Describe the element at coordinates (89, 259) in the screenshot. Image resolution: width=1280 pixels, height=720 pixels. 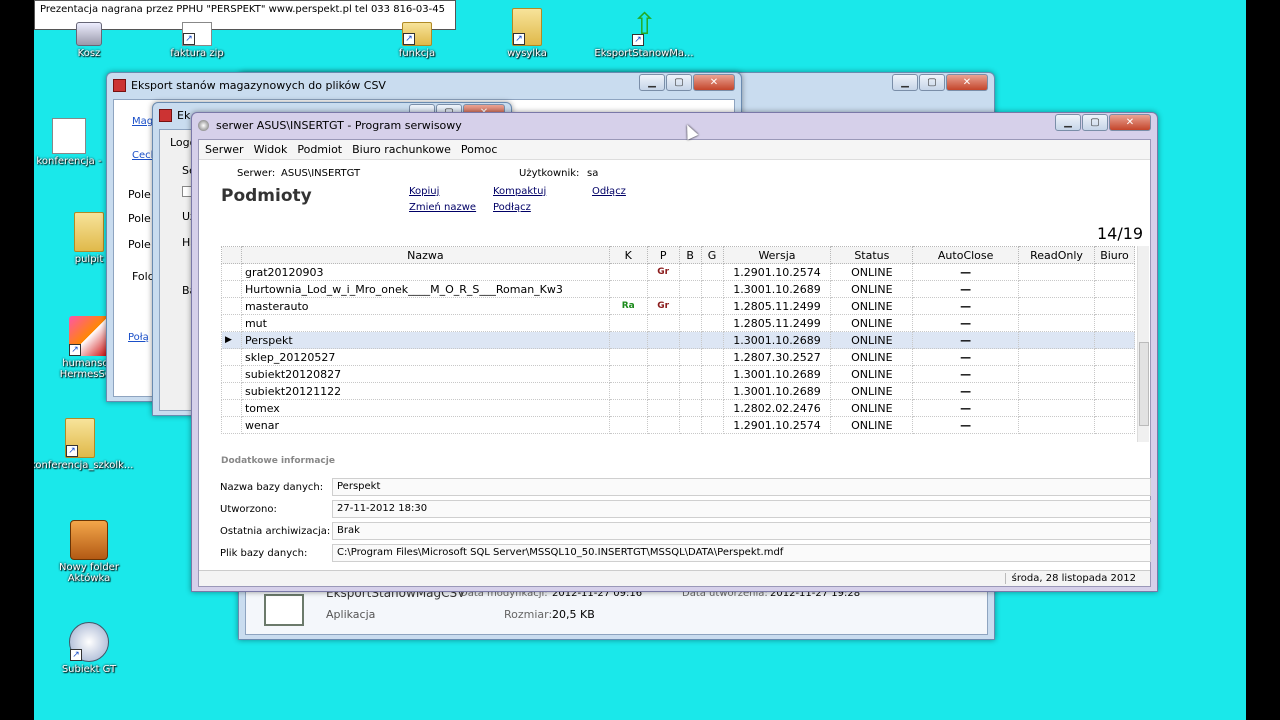
I see `icon-label: pulpit` at that location.